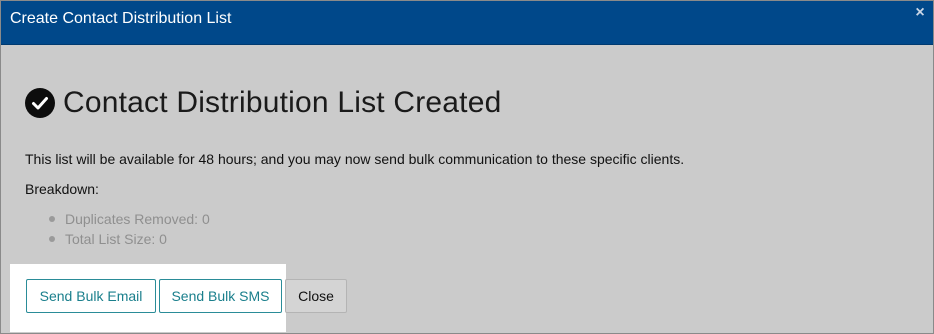 Image resolution: width=934 pixels, height=334 pixels. I want to click on send-bulk-sms-button: Send Bulk SMS, so click(220, 296).